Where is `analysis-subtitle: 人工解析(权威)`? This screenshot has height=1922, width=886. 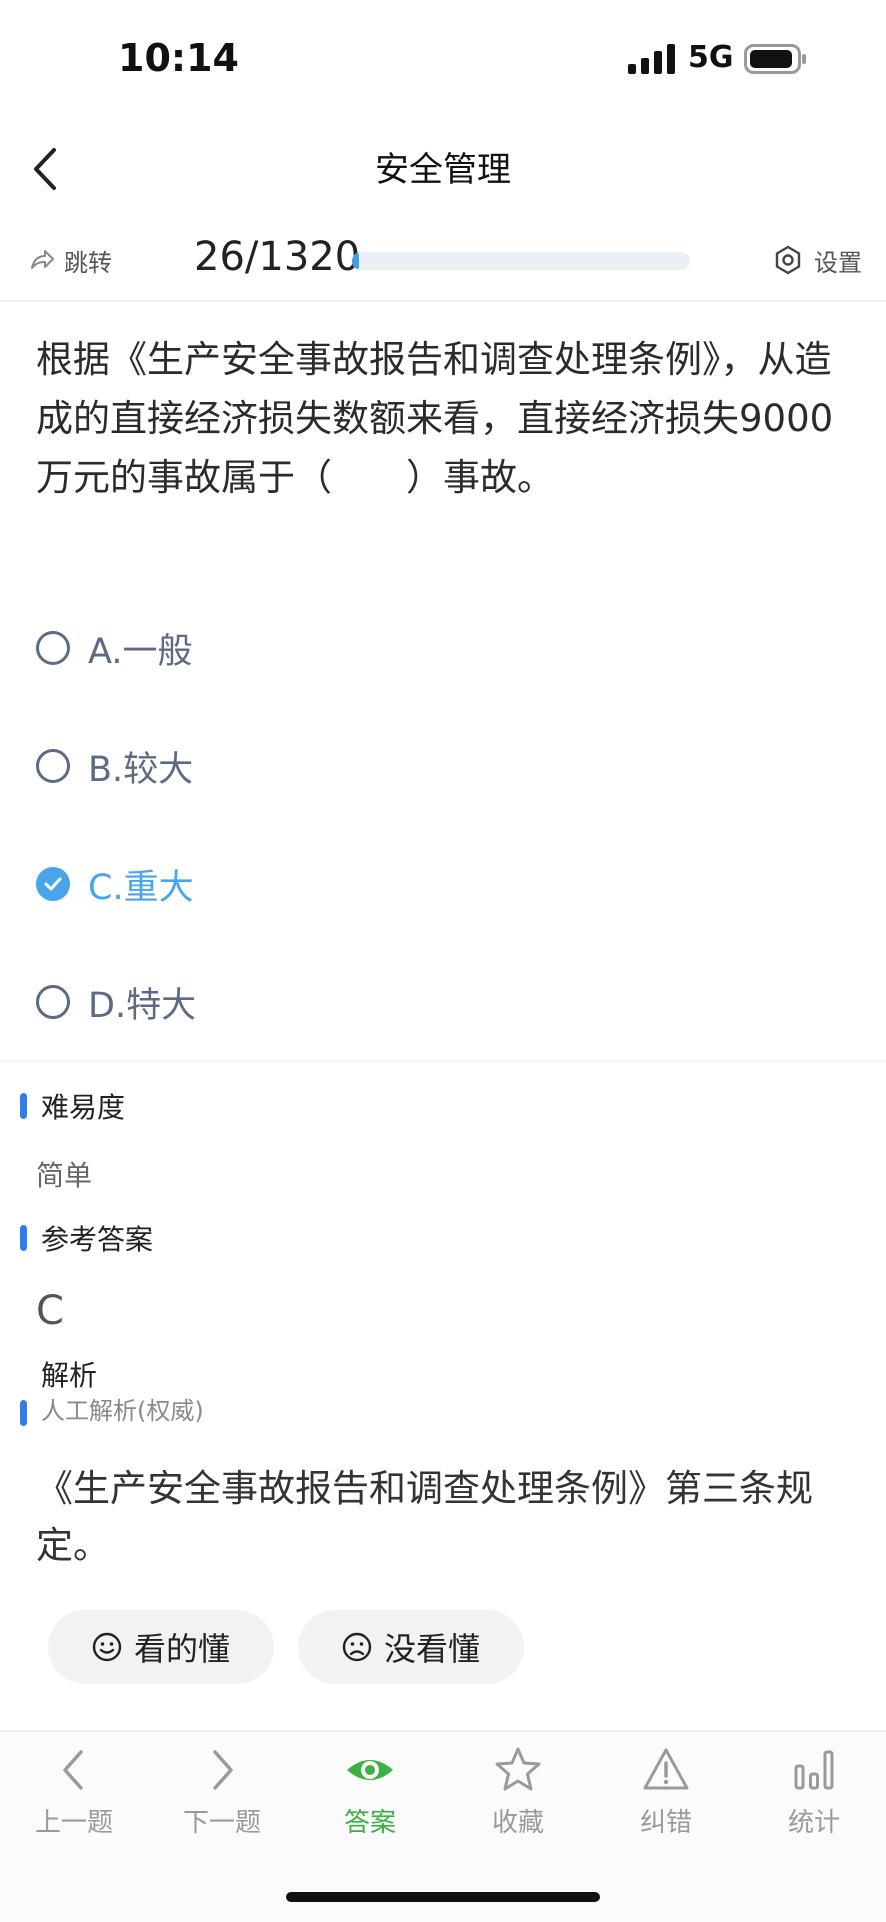 analysis-subtitle: 人工解析(权威) is located at coordinates (122, 1411).